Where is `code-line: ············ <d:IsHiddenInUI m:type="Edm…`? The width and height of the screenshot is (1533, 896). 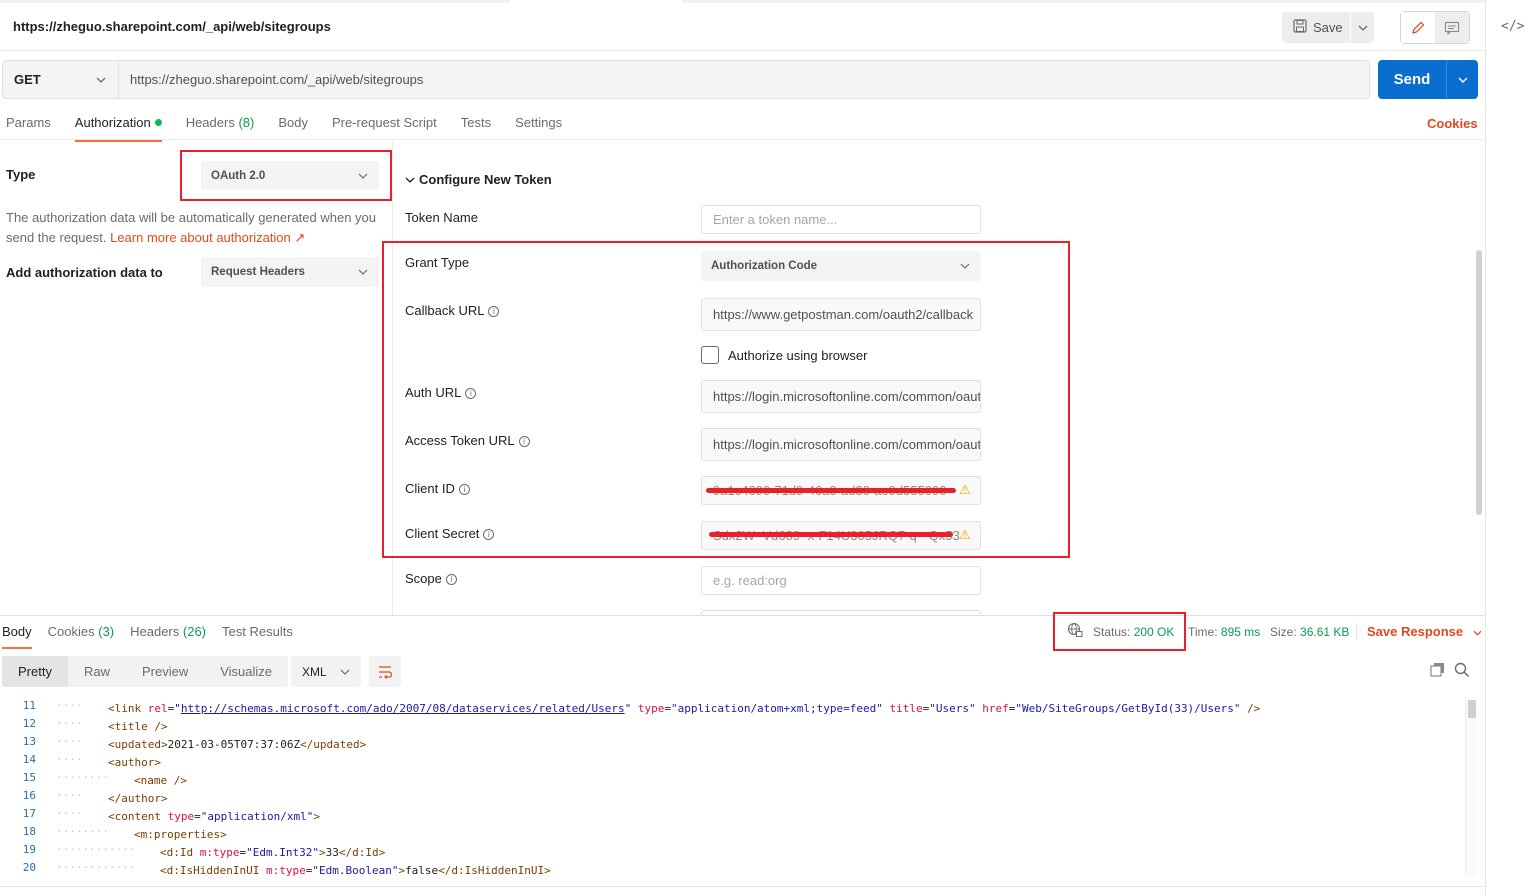 code-line: ············ <d:IsHiddenInUI m:type="Edm… is located at coordinates (303, 869).